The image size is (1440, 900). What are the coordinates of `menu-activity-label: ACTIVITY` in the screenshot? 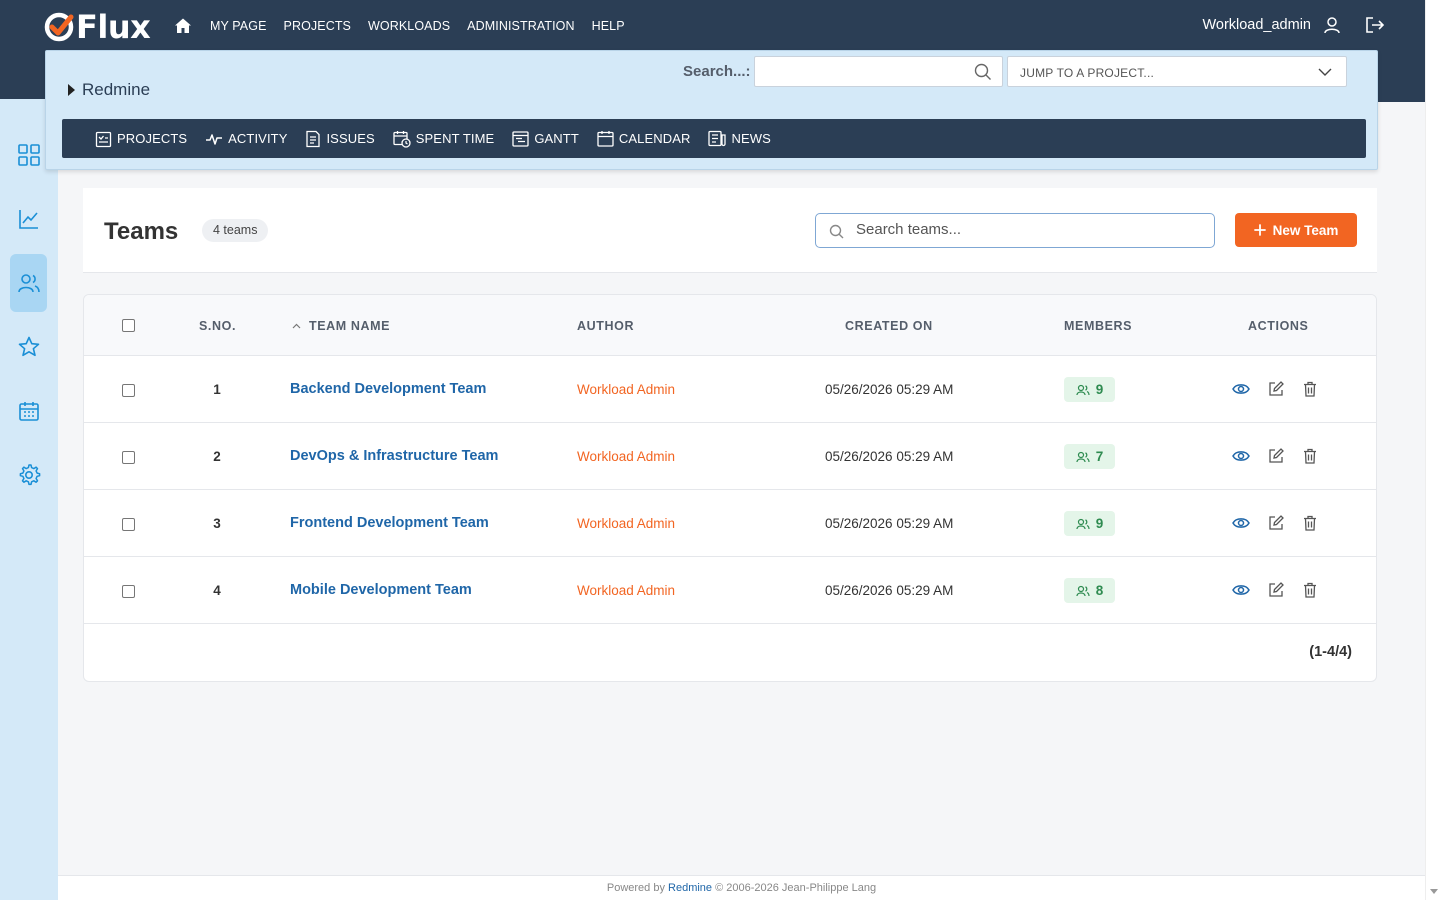 It's located at (258, 138).